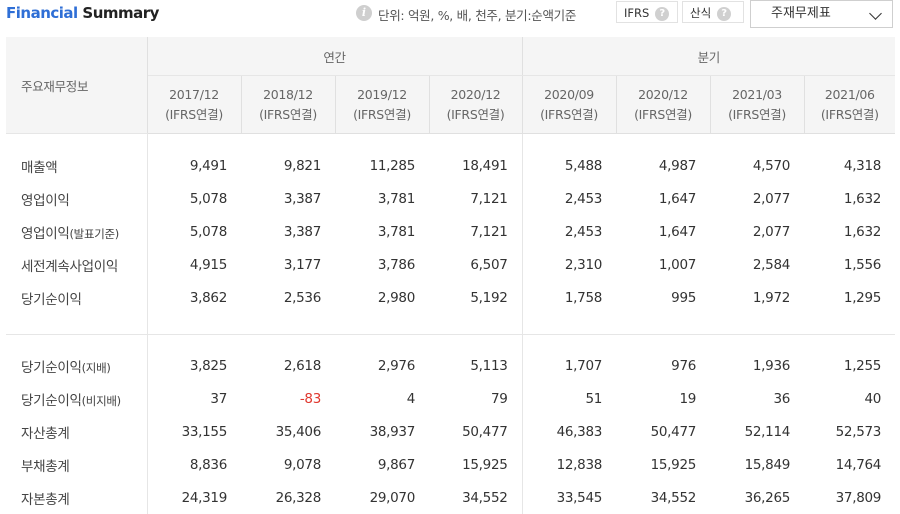  I want to click on statement-type-select: 주재무제표, so click(821, 14).